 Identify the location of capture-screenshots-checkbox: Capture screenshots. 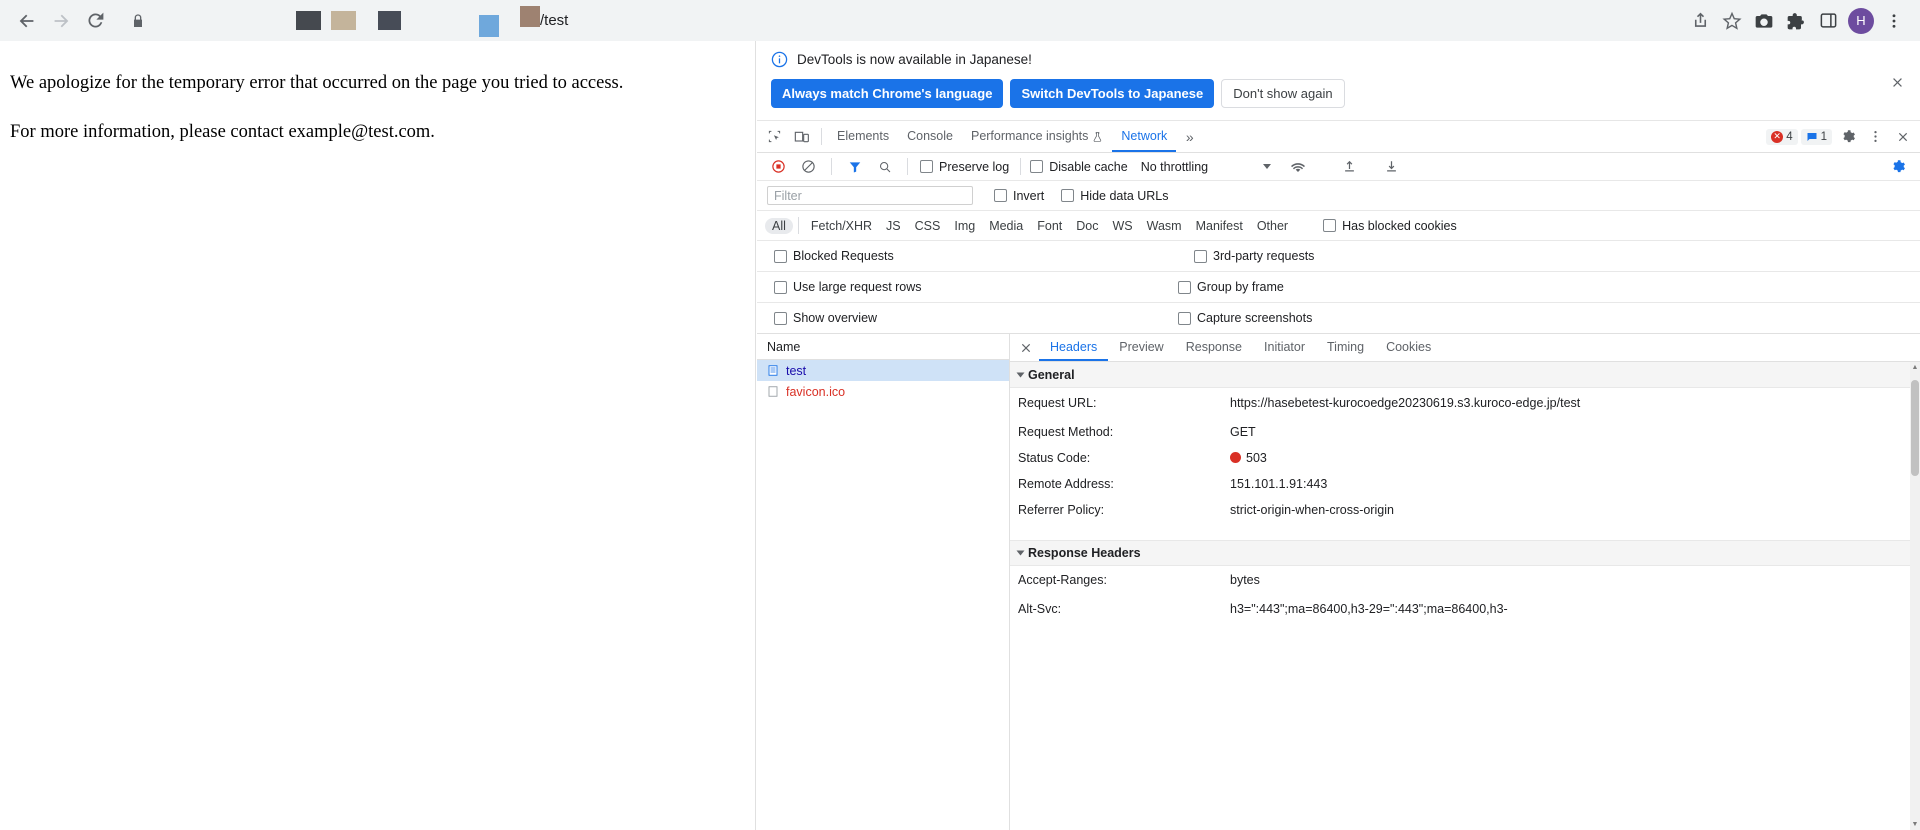
(1245, 318).